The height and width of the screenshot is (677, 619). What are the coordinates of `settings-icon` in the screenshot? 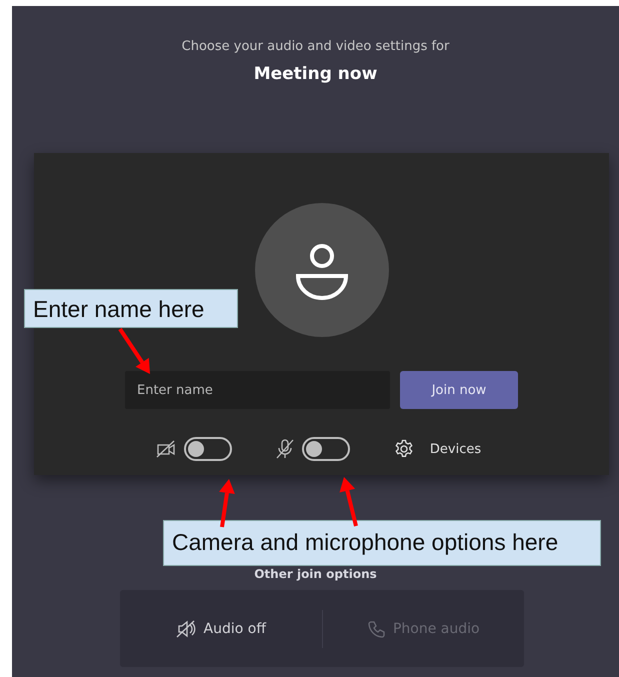 It's located at (404, 449).